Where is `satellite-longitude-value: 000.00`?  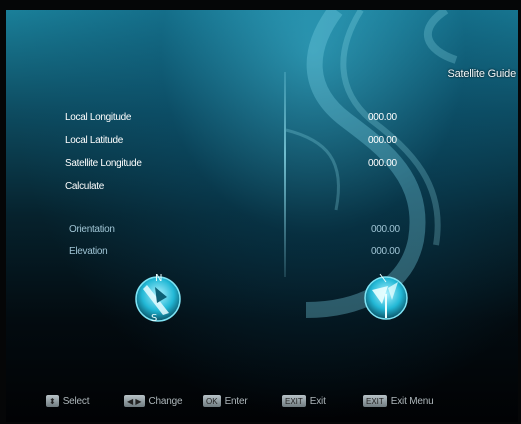 satellite-longitude-value: 000.00 is located at coordinates (382, 163).